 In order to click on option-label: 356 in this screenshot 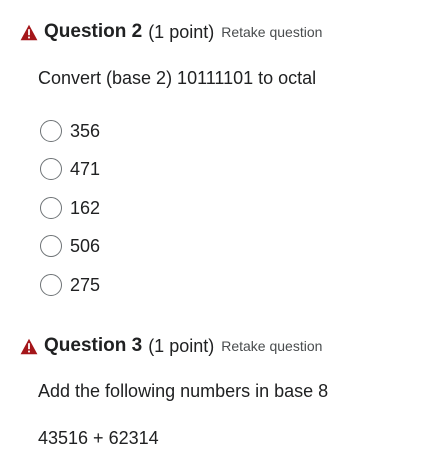, I will do `click(85, 130)`.